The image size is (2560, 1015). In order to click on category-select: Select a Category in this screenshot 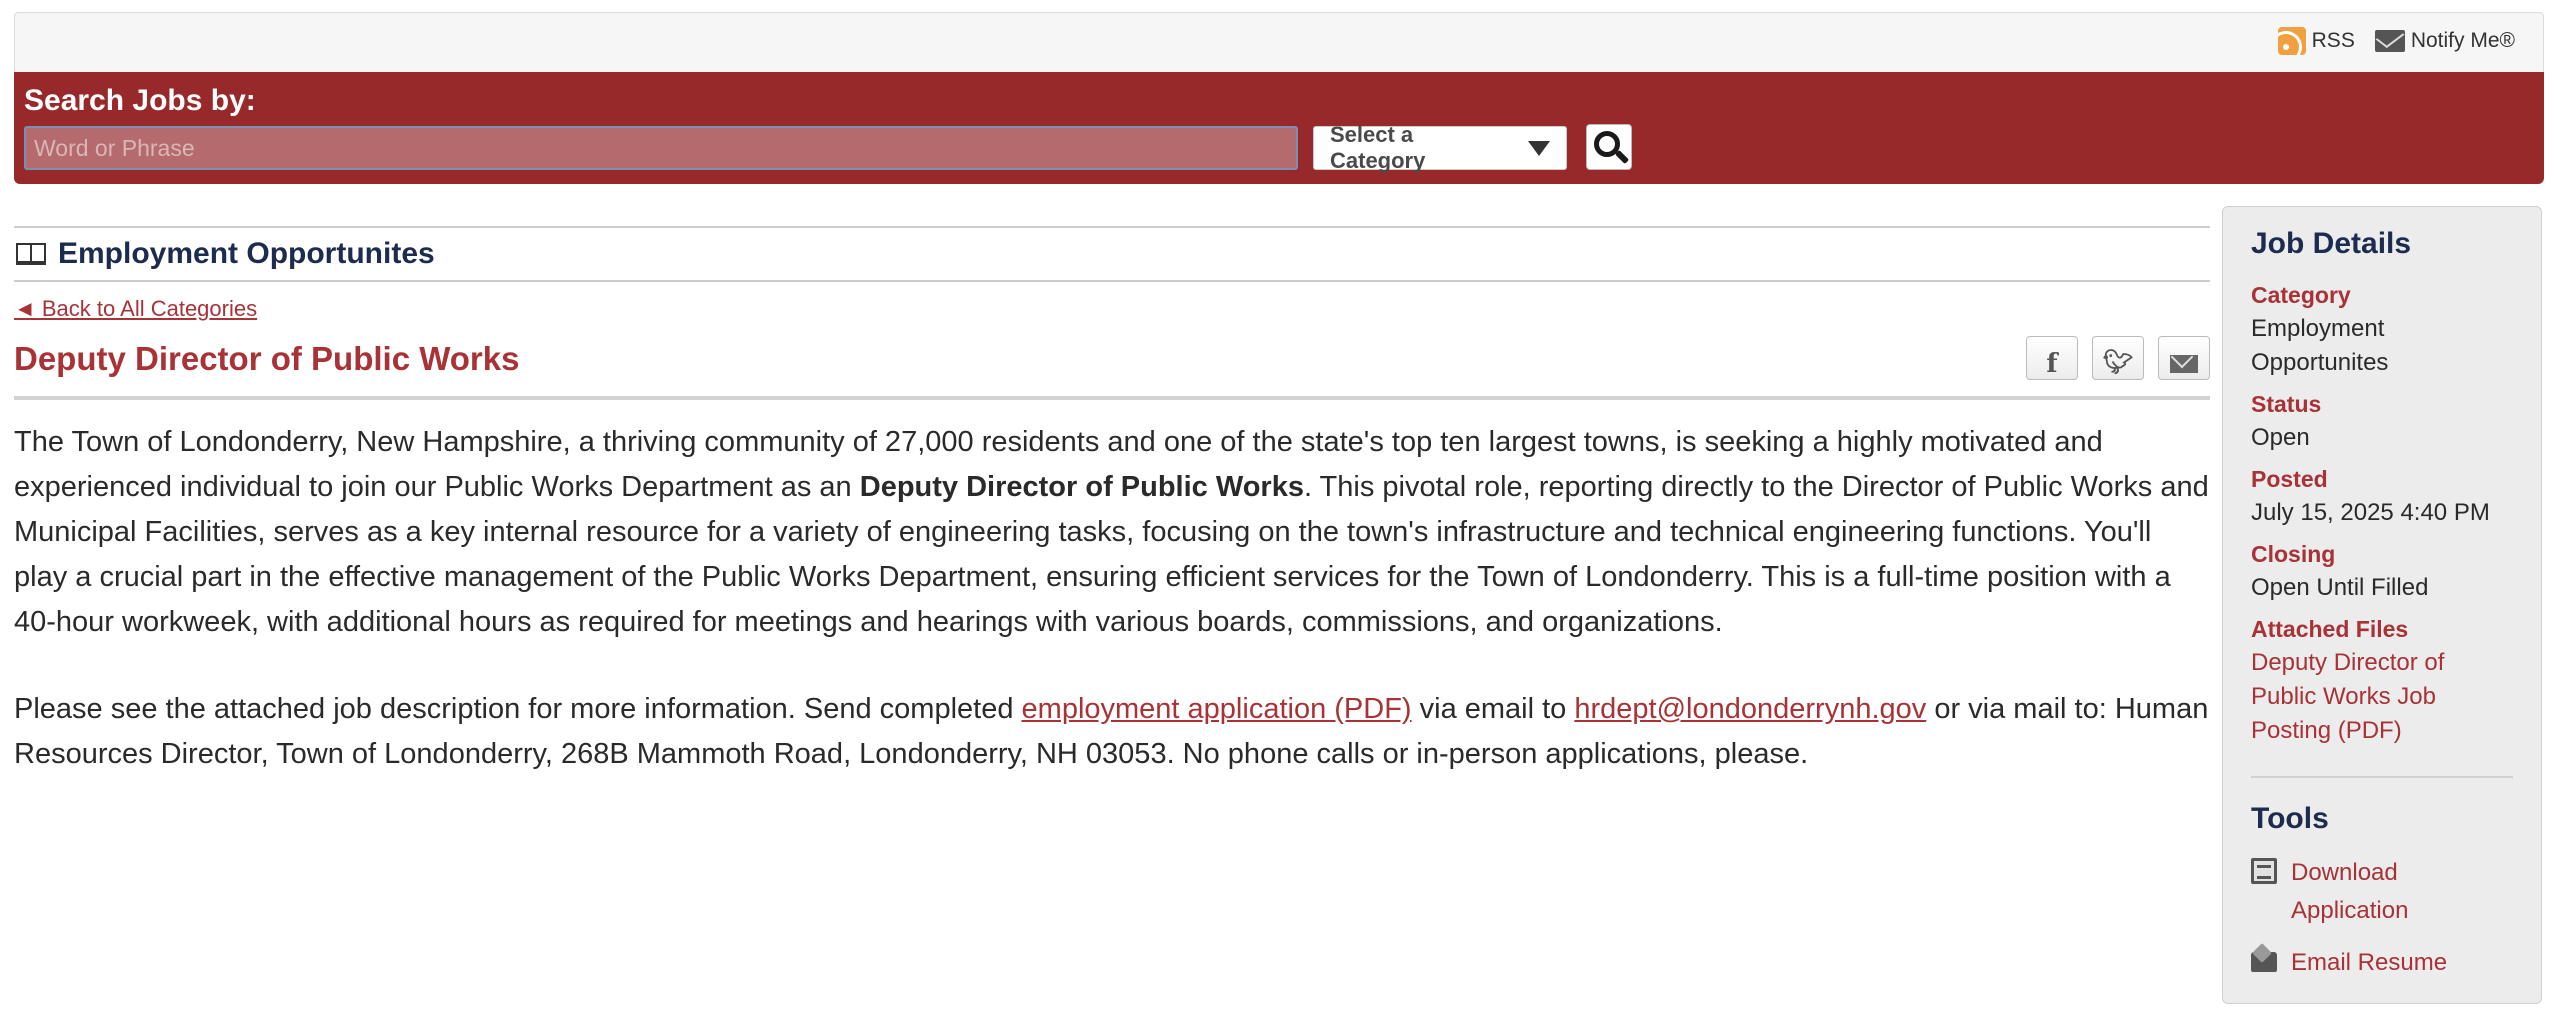, I will do `click(1440, 147)`.